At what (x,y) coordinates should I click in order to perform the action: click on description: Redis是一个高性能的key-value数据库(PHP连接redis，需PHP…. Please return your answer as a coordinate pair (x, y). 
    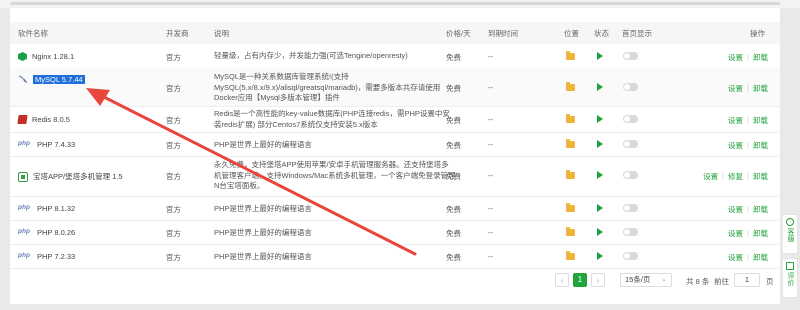
    Looking at the image, I should click on (332, 119).